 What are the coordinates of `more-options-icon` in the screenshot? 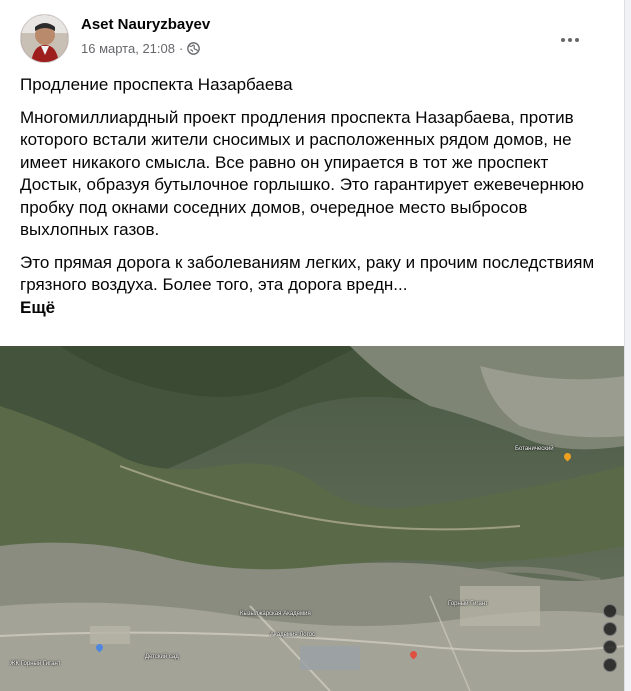 It's located at (570, 40).